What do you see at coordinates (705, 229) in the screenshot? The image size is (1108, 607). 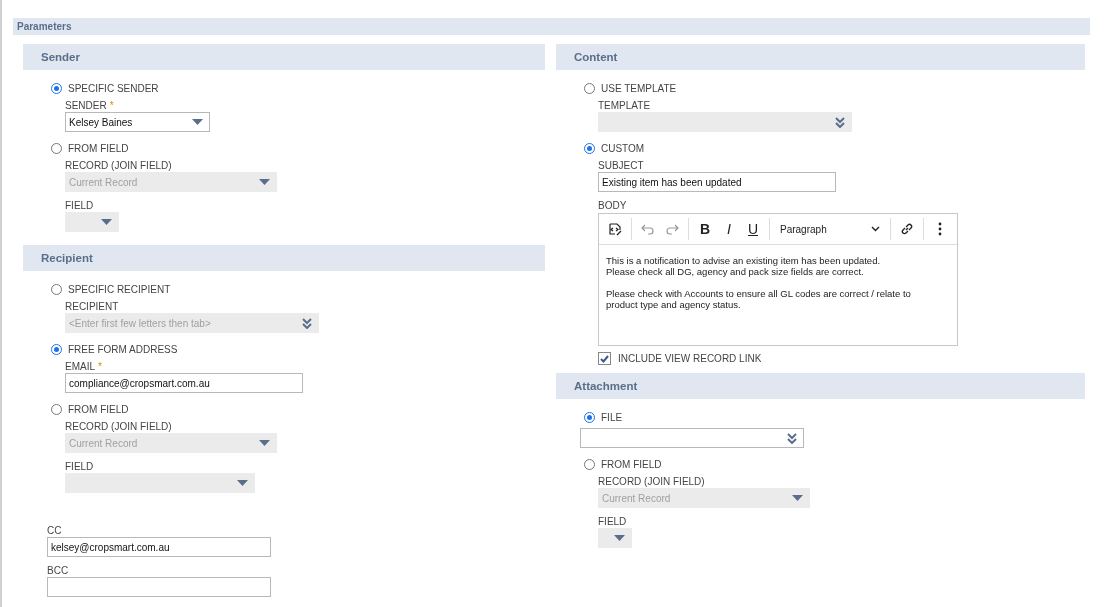 I see `bold-button: B` at bounding box center [705, 229].